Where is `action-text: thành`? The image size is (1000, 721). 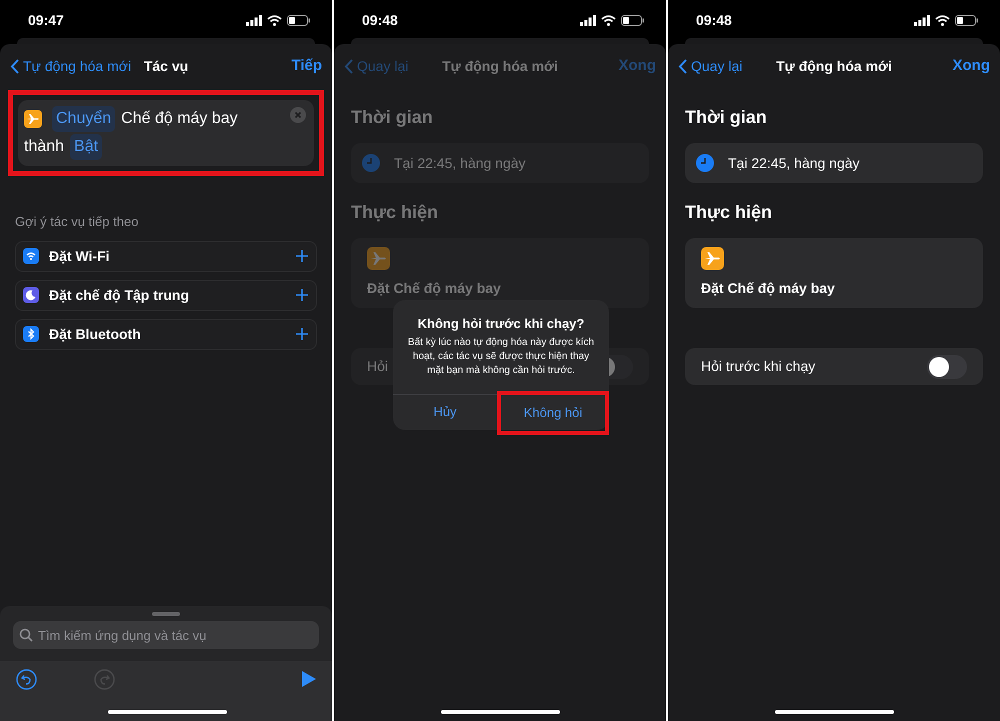 action-text: thành is located at coordinates (44, 147).